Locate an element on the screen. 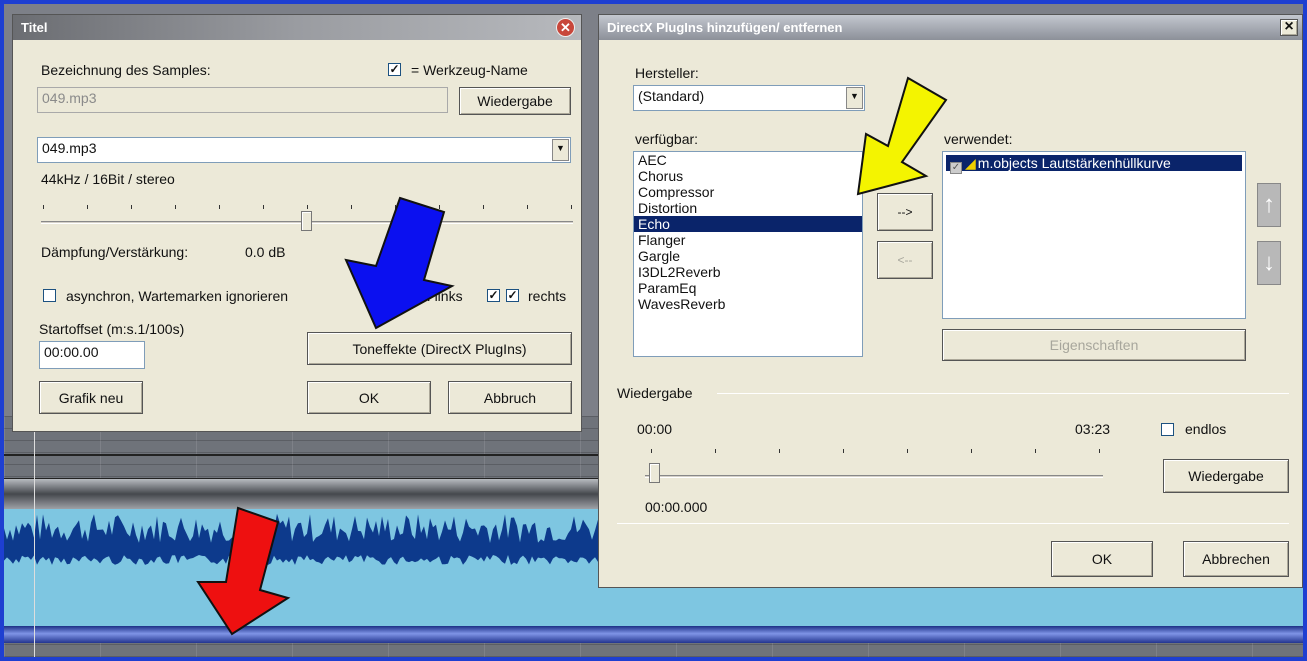  async-label: asynchron, Wartemarken ignorieren is located at coordinates (177, 296).